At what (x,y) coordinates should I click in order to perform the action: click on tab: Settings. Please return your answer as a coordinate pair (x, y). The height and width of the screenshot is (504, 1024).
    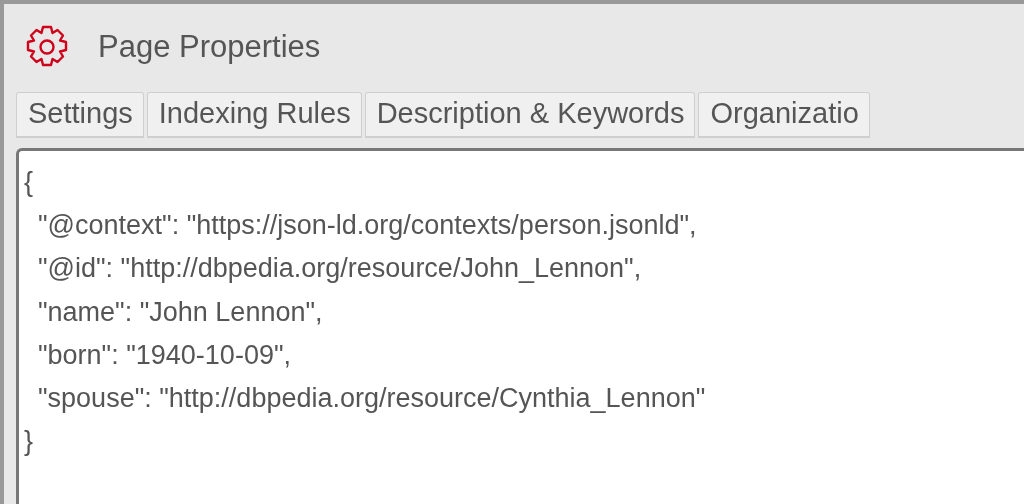
    Looking at the image, I should click on (80, 115).